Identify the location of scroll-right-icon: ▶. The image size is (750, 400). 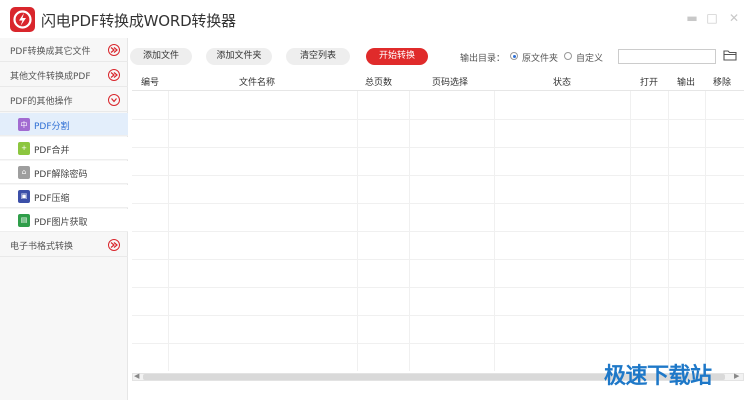
(736, 376).